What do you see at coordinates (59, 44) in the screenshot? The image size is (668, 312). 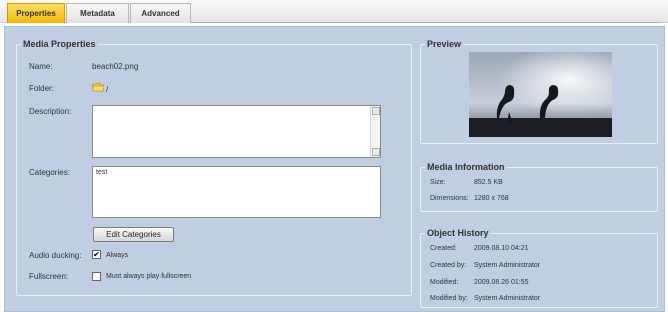 I see `media-properties-legend: Media Properties` at bounding box center [59, 44].